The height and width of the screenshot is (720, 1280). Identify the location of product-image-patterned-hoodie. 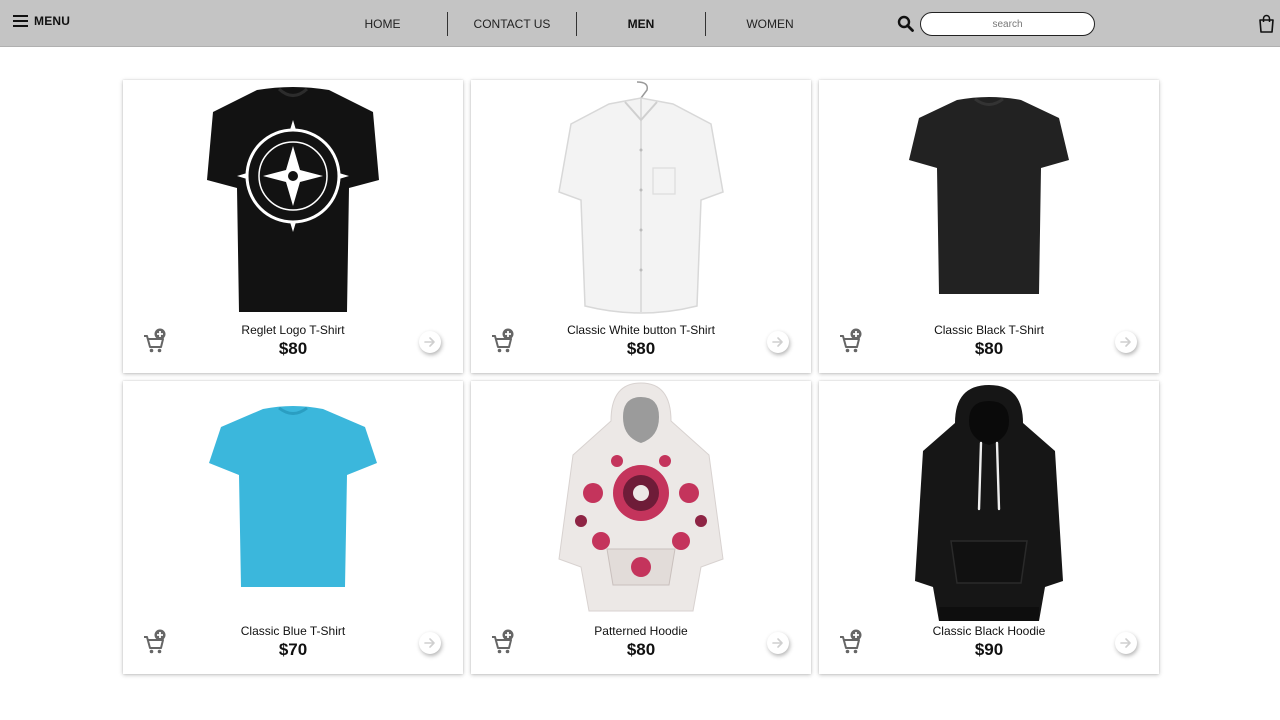
(641, 497).